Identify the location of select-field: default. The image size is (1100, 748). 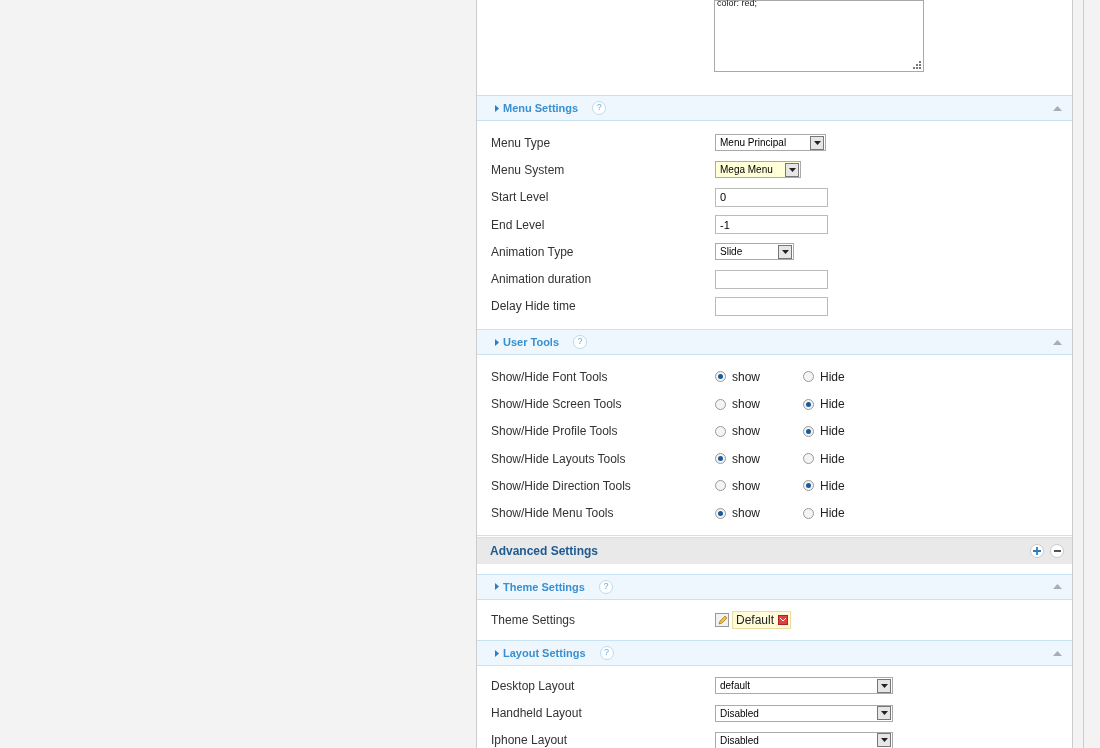
(804, 686).